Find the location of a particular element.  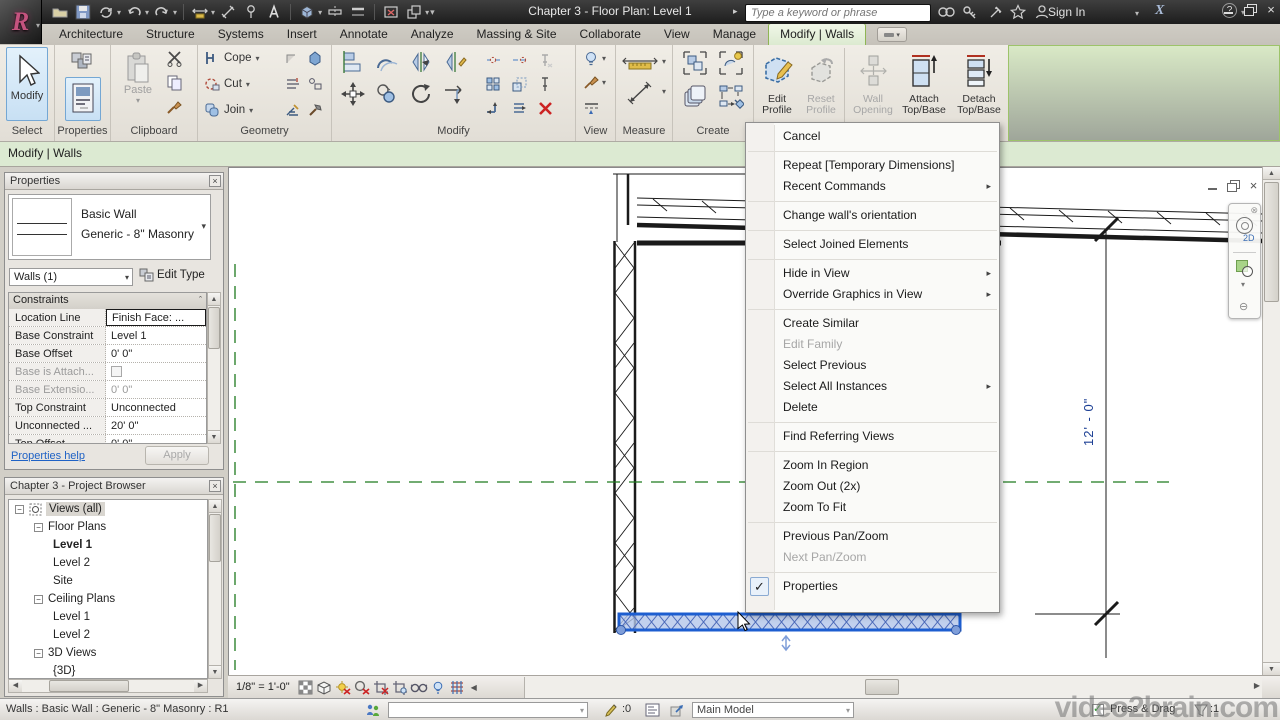

demolish-hammer-icon is located at coordinates (315, 110).